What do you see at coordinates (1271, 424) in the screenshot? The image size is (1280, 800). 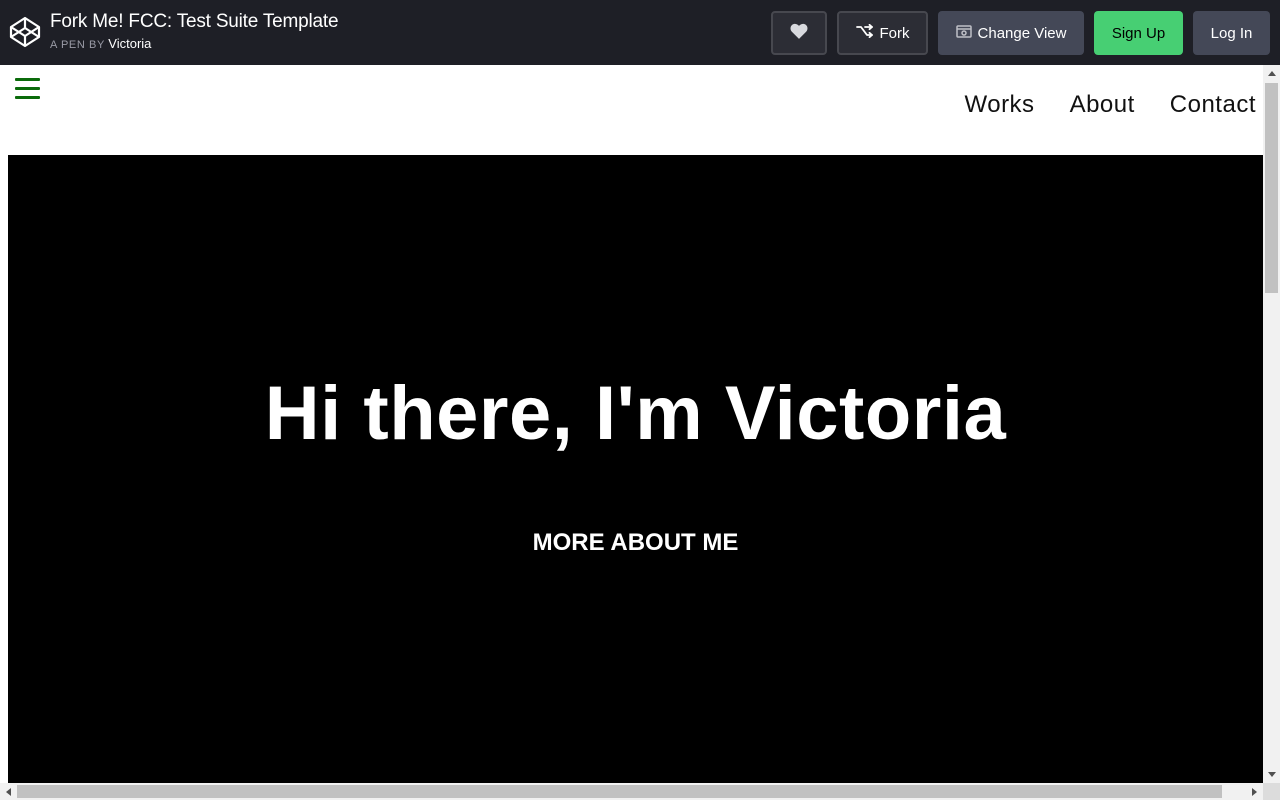 I see `vertical-scrollbar` at bounding box center [1271, 424].